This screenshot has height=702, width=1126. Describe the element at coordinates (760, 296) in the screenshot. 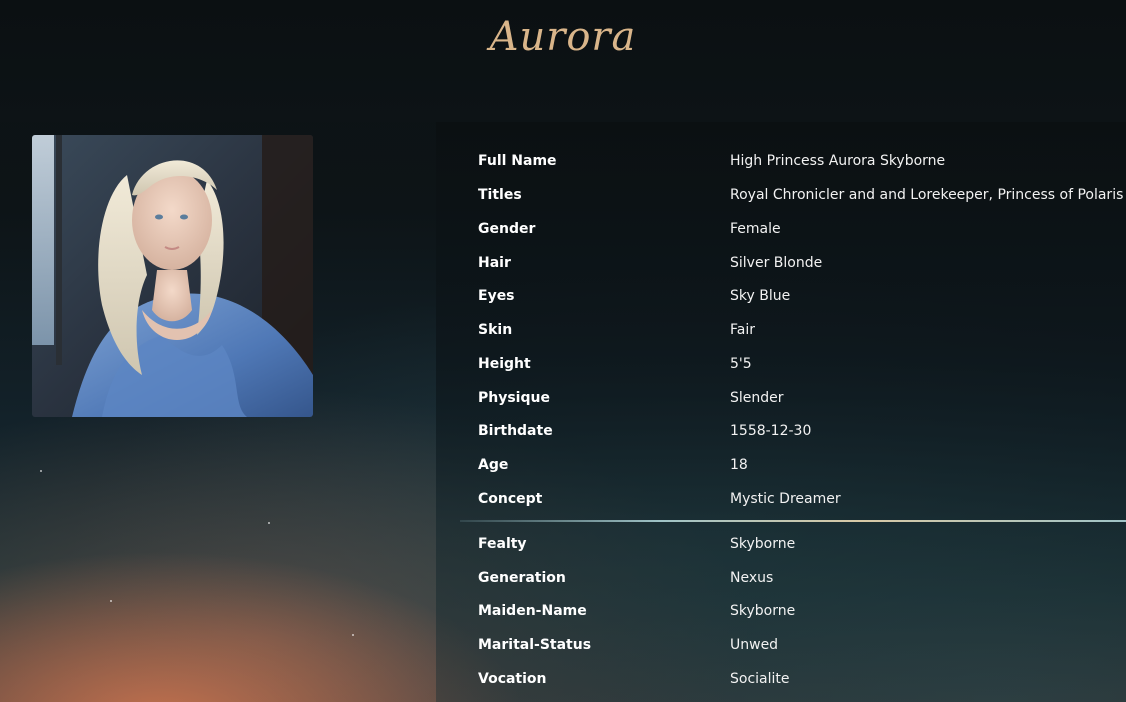

I see `row-value: Sky Blue` at that location.